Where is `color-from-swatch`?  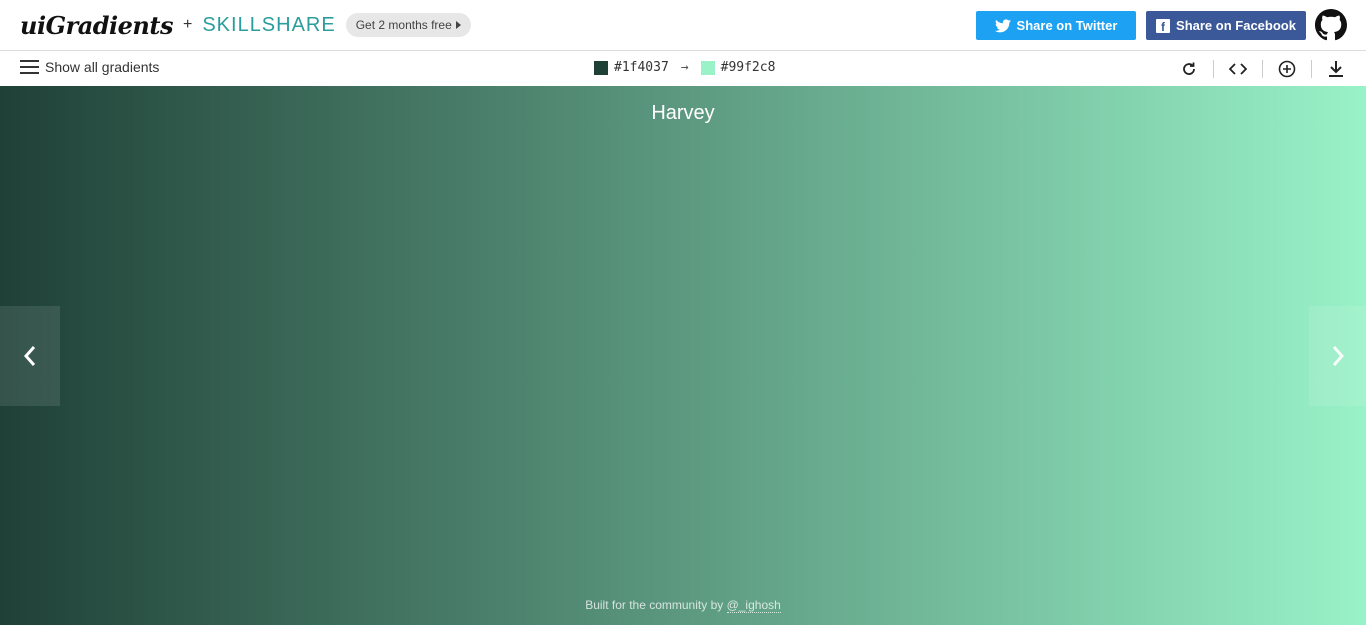
color-from-swatch is located at coordinates (601, 67).